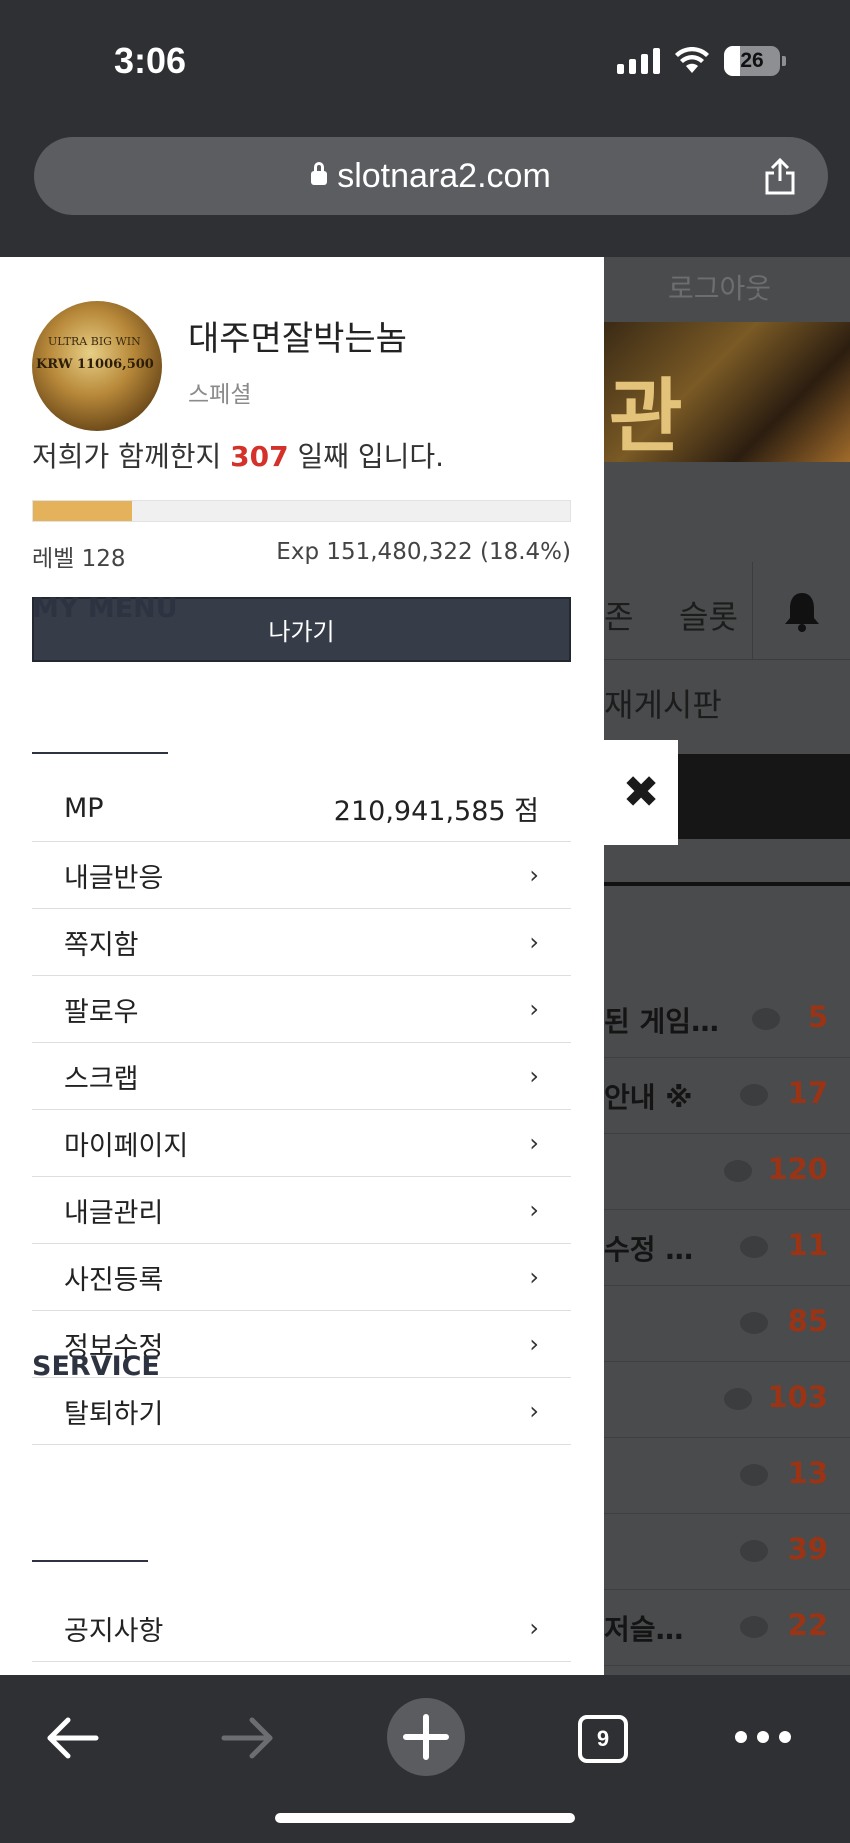  What do you see at coordinates (708, 617) in the screenshot?
I see `site-nav-item: 슬롯` at bounding box center [708, 617].